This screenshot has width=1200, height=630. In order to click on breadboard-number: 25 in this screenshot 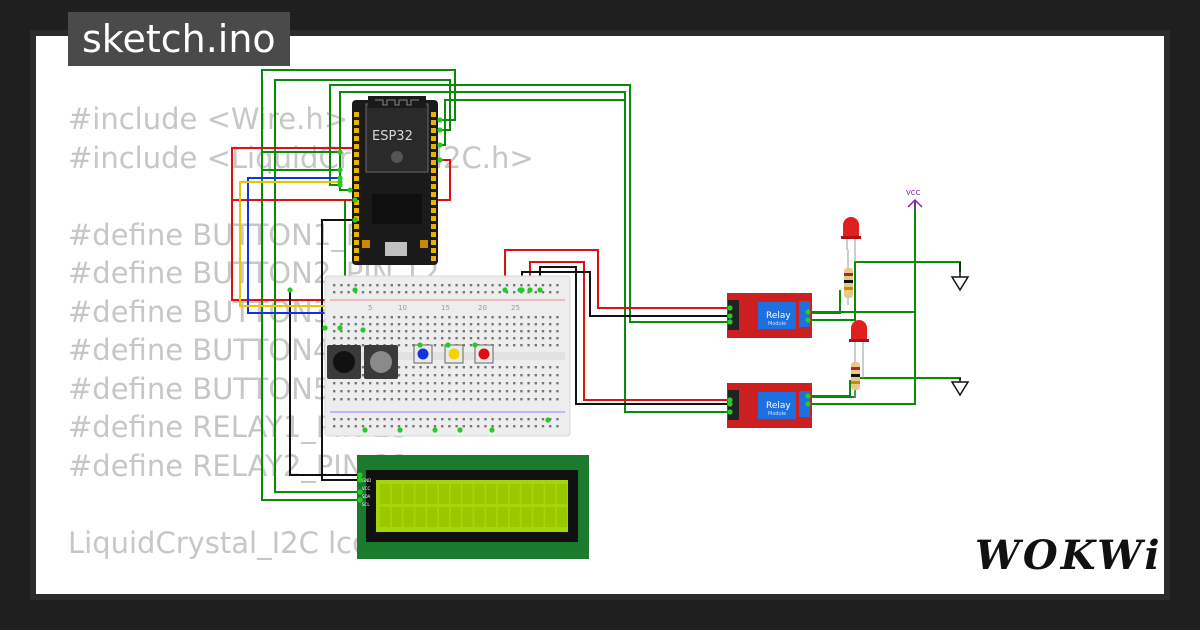, I will do `click(515, 308)`.